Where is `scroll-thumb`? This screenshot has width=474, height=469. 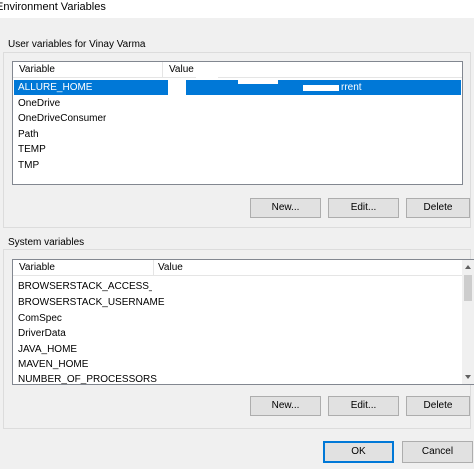
scroll-thumb is located at coordinates (468, 288).